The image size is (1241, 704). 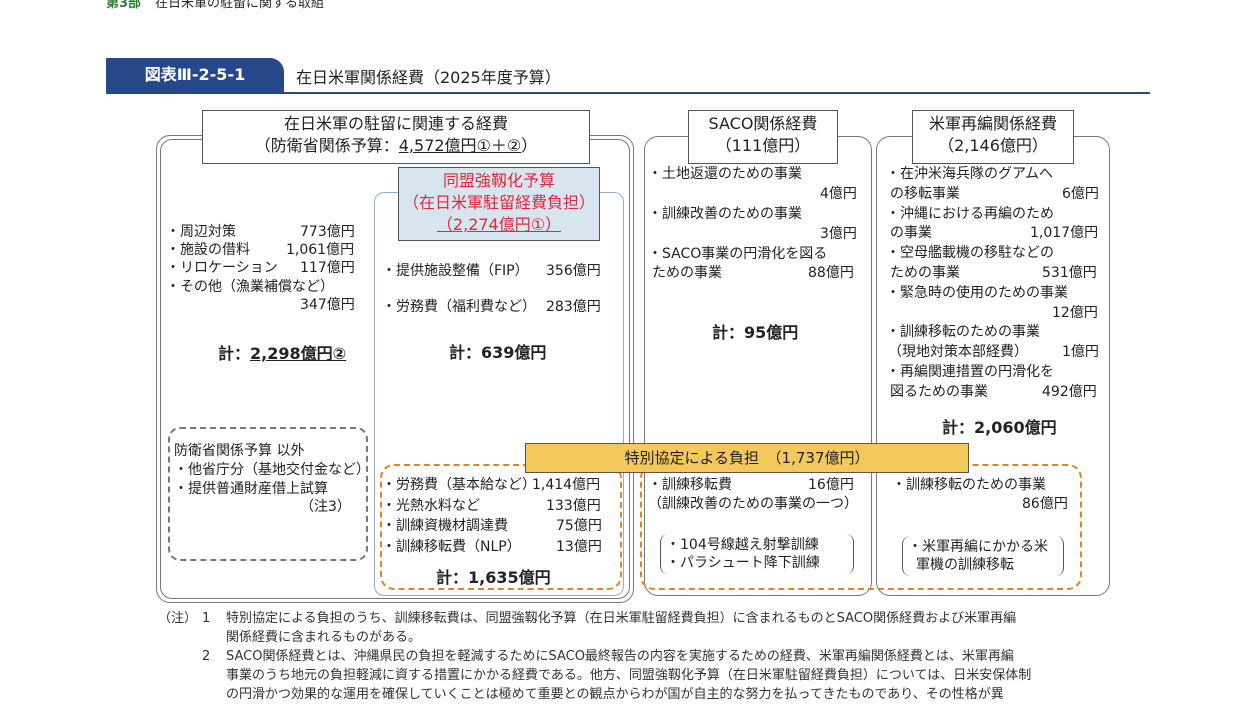 What do you see at coordinates (977, 293) in the screenshot?
I see `realignment-item-label: ・緊急時の使用のための事業` at bounding box center [977, 293].